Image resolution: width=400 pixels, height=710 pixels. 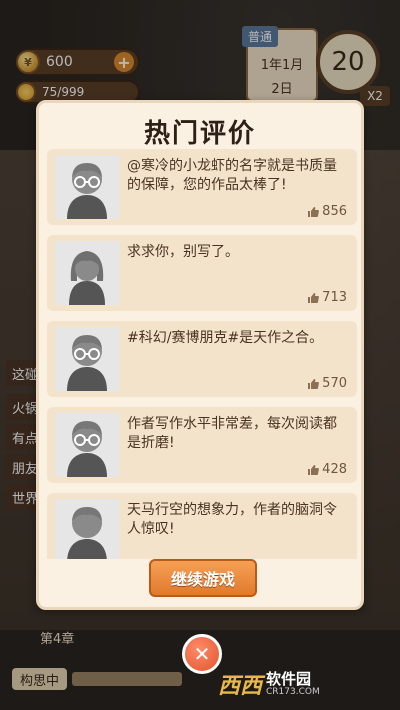 I want to click on like-count: 856, so click(x=327, y=211).